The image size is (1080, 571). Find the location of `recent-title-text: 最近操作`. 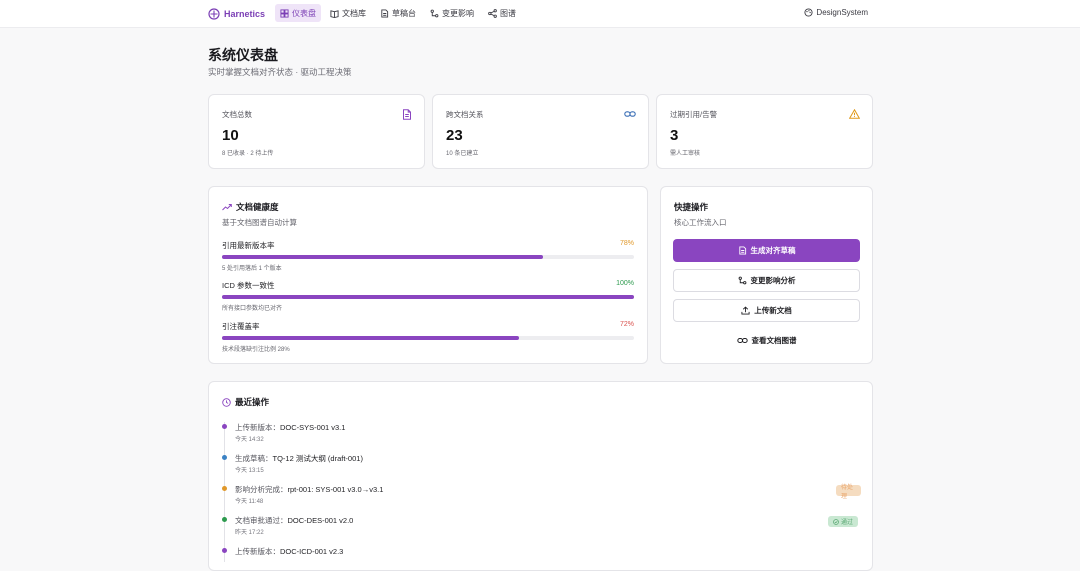

recent-title-text: 最近操作 is located at coordinates (252, 402).